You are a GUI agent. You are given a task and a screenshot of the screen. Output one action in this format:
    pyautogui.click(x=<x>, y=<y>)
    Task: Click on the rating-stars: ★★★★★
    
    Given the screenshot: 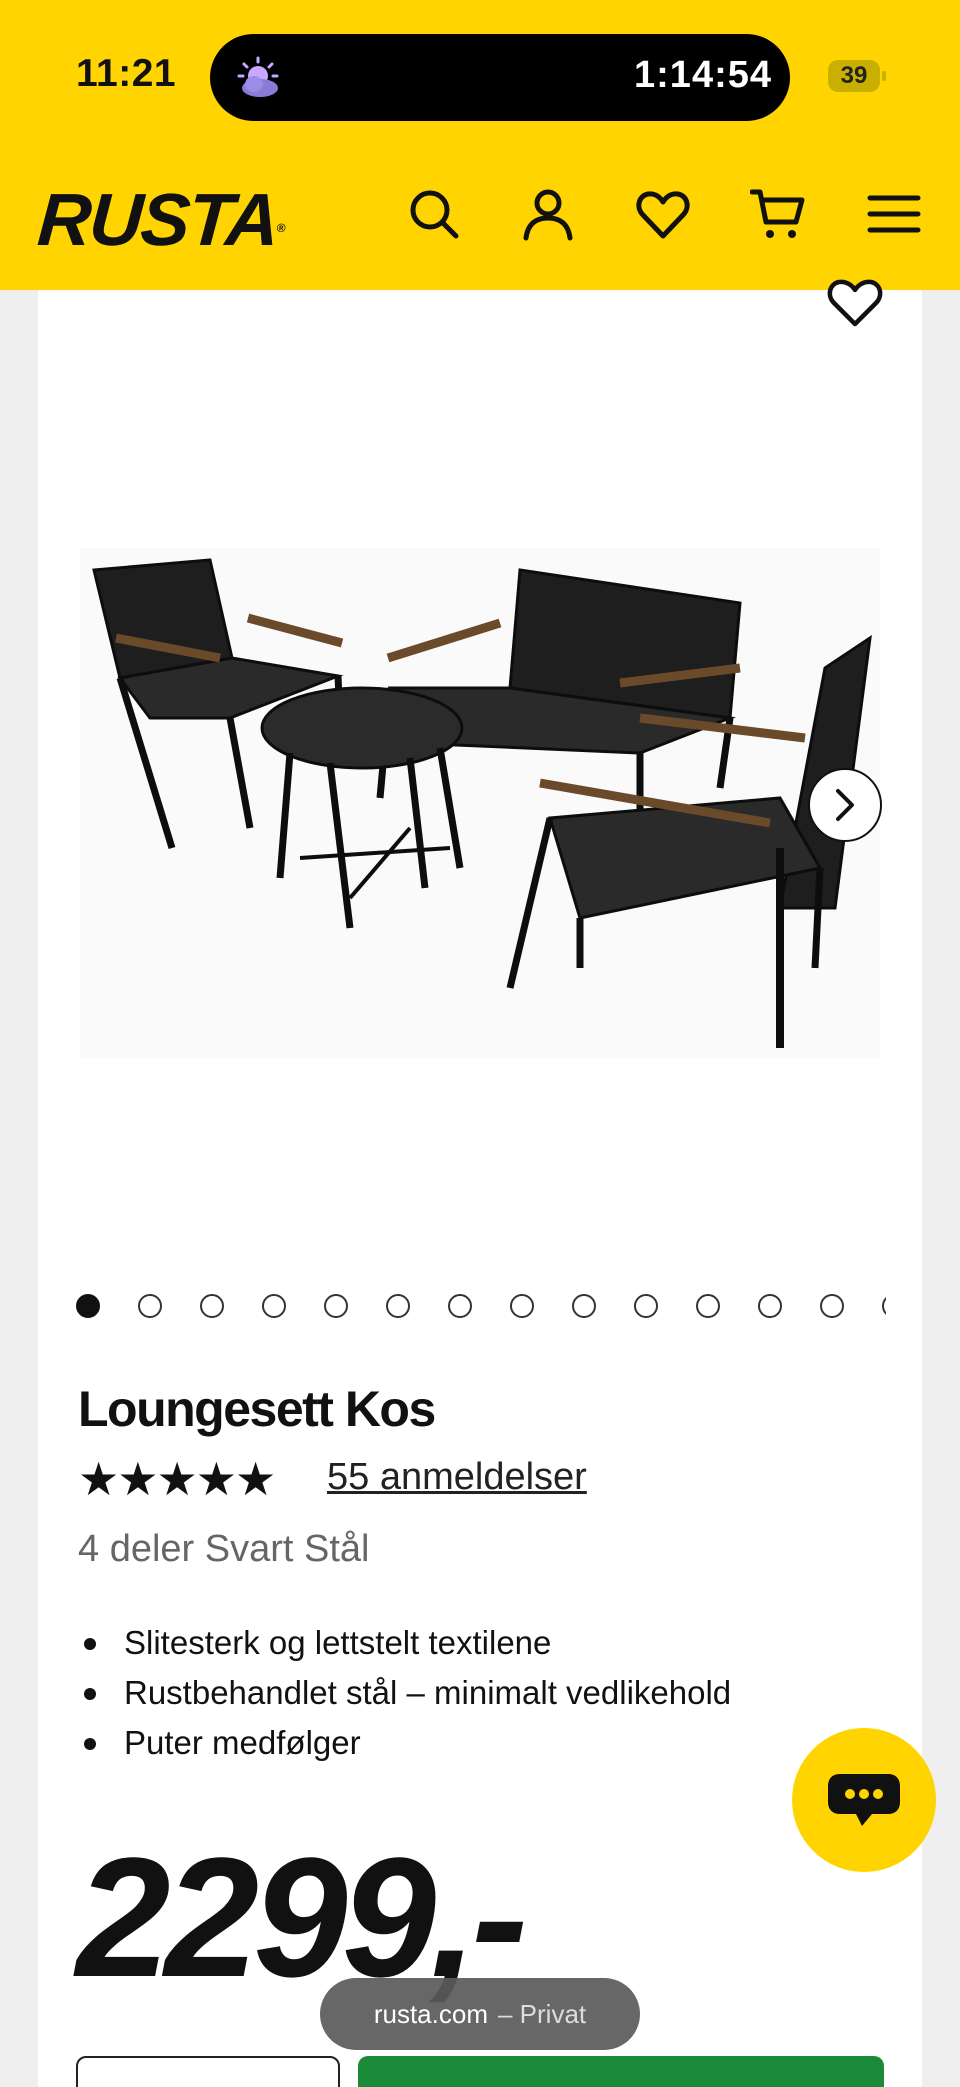 What is the action you would take?
    pyautogui.click(x=177, y=1479)
    